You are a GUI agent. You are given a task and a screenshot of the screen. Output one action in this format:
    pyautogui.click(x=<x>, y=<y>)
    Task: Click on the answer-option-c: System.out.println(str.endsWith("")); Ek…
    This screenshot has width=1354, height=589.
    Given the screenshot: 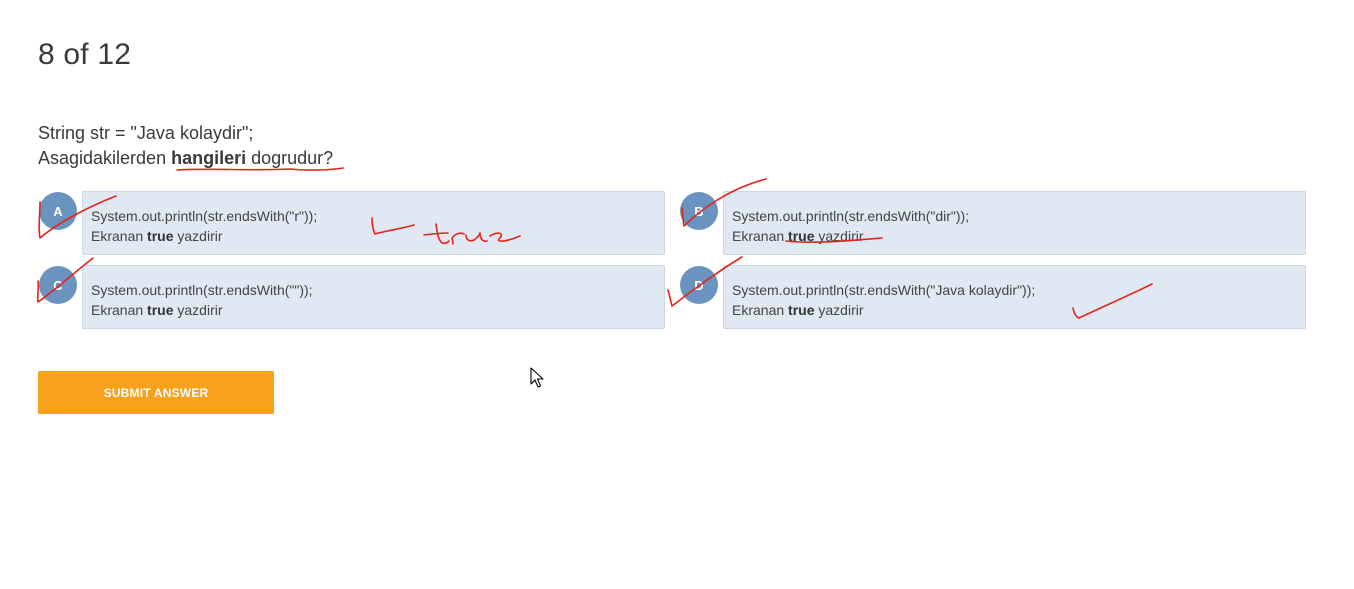 What is the action you would take?
    pyautogui.click(x=373, y=297)
    